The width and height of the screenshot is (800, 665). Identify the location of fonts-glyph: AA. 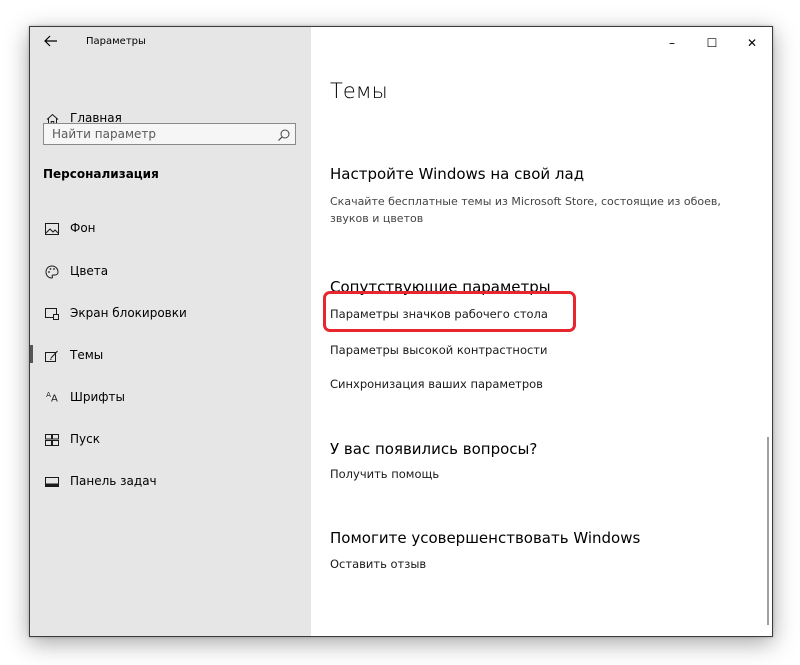
(52, 398).